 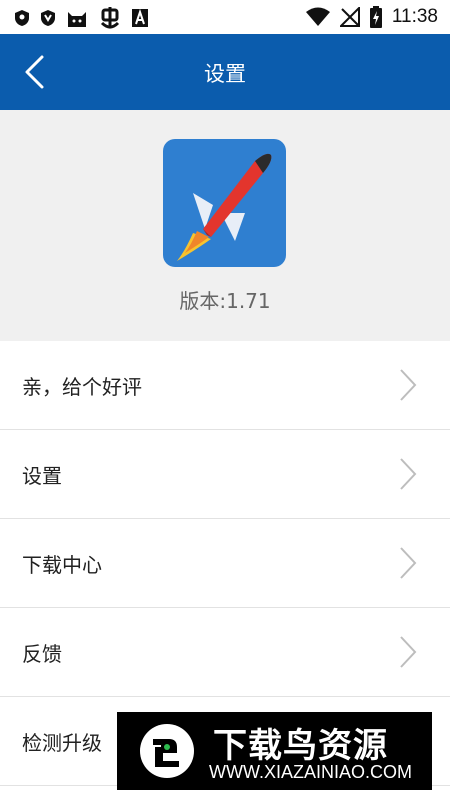 I want to click on watermark-title: 下载鸟资源, so click(x=300, y=746).